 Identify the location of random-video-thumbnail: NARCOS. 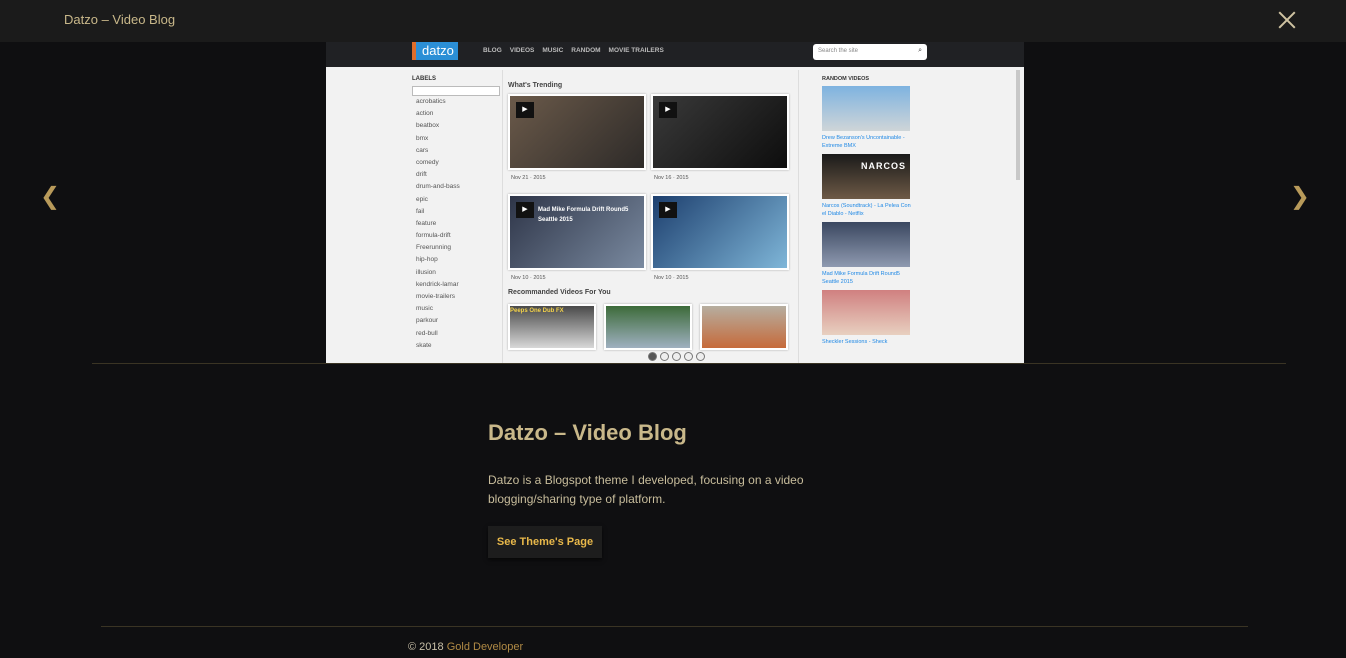
(866, 176).